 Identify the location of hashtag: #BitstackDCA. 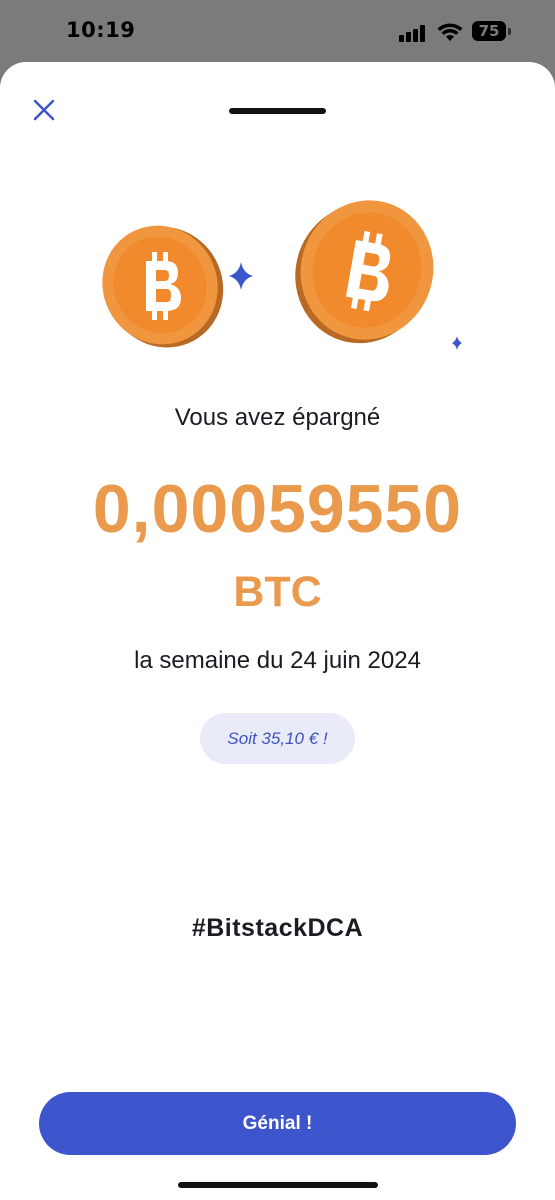
(277, 928).